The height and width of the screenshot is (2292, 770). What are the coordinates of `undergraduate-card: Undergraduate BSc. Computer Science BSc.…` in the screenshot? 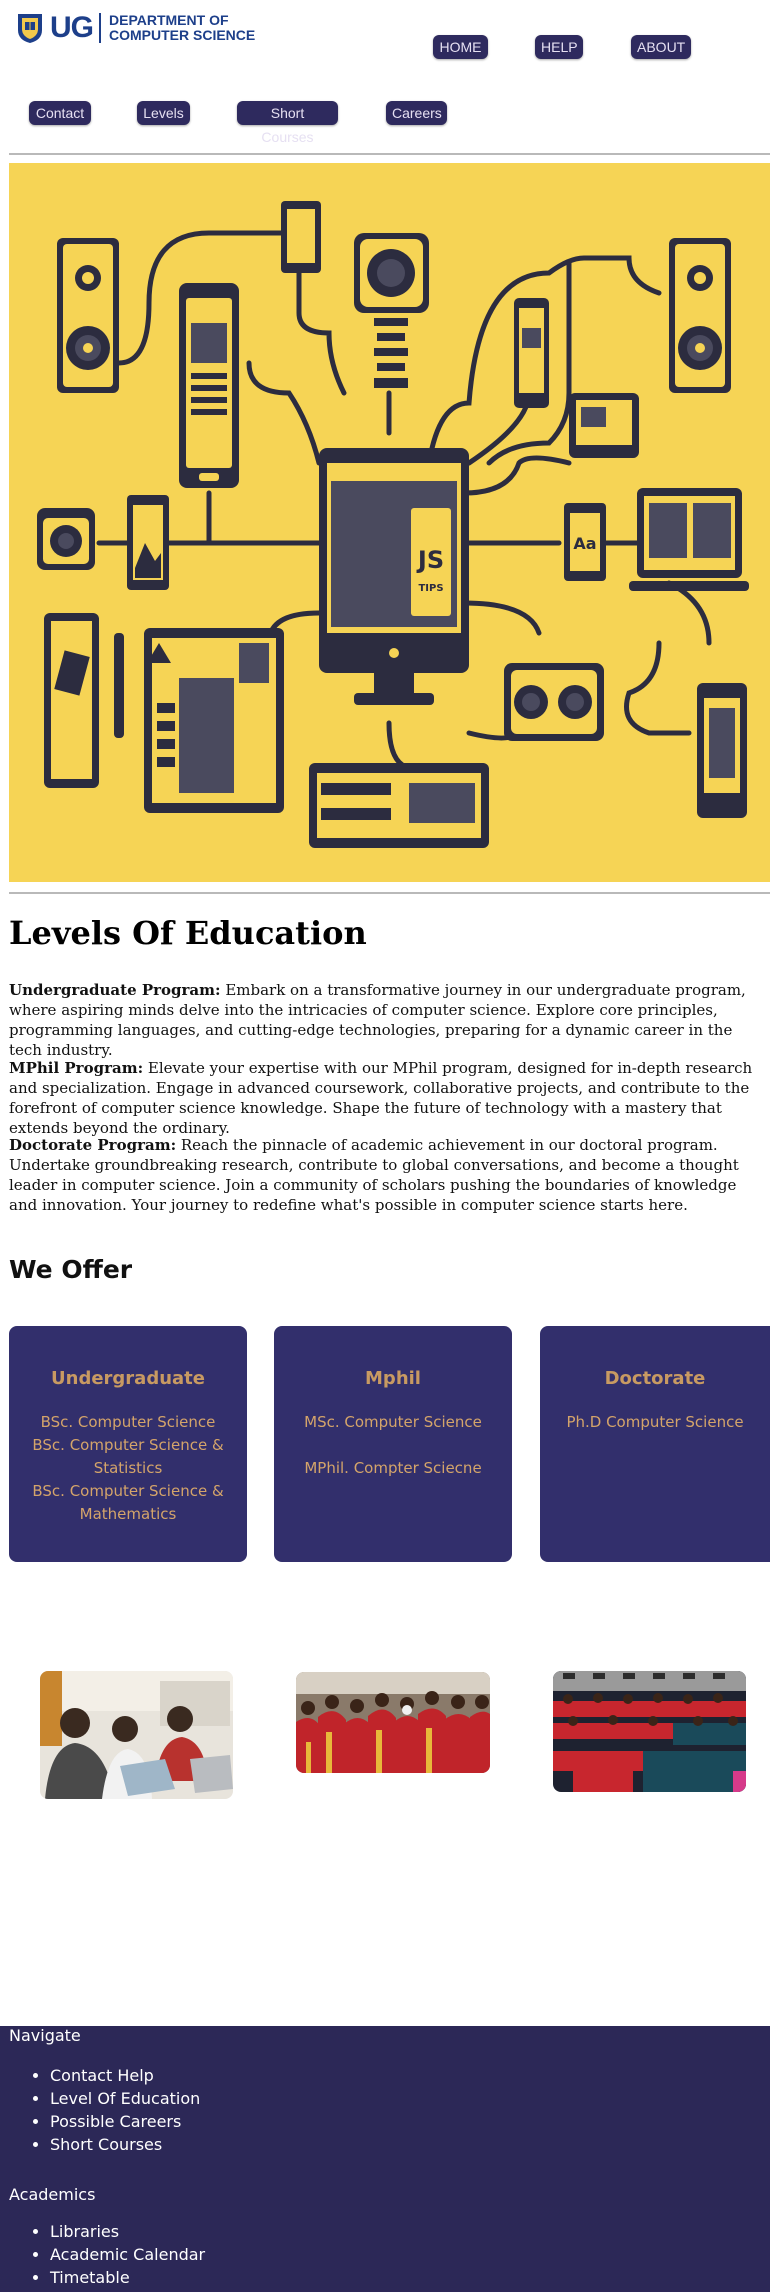 It's located at (128, 1444).